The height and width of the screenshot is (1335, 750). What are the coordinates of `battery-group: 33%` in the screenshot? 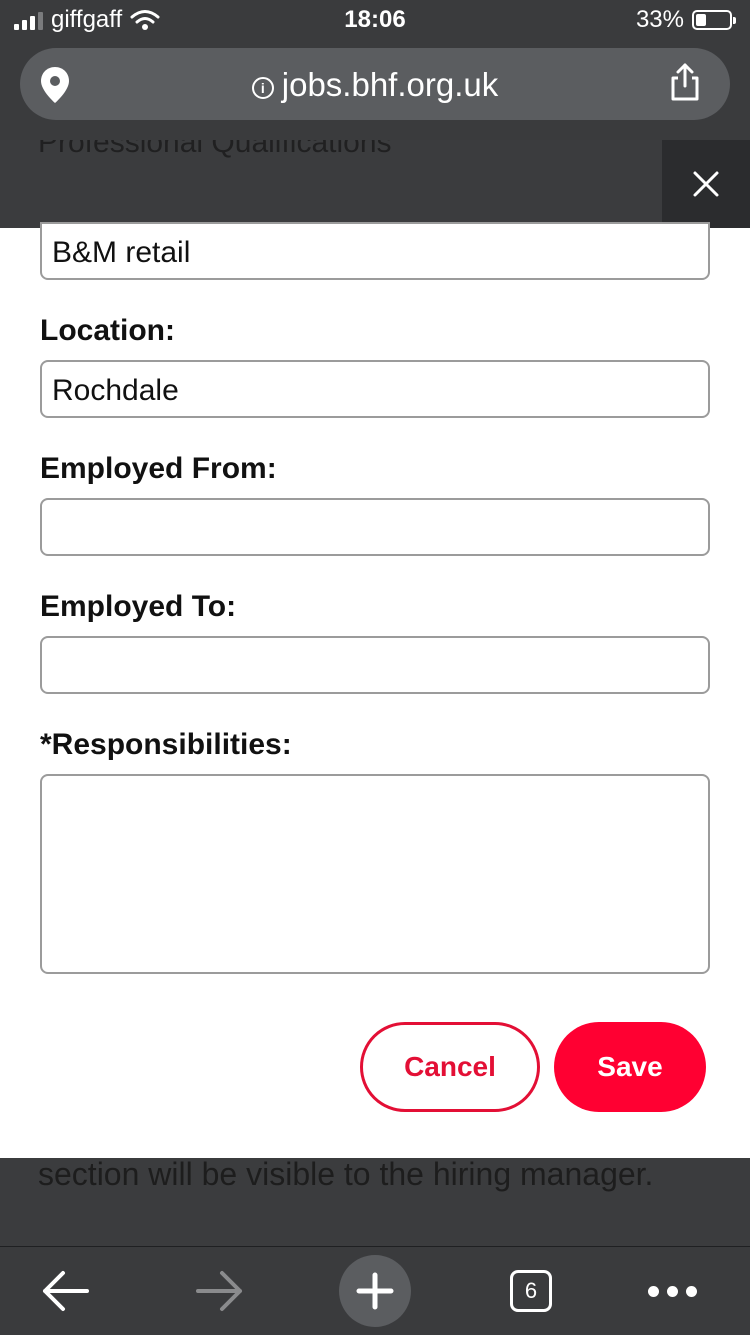 It's located at (685, 20).